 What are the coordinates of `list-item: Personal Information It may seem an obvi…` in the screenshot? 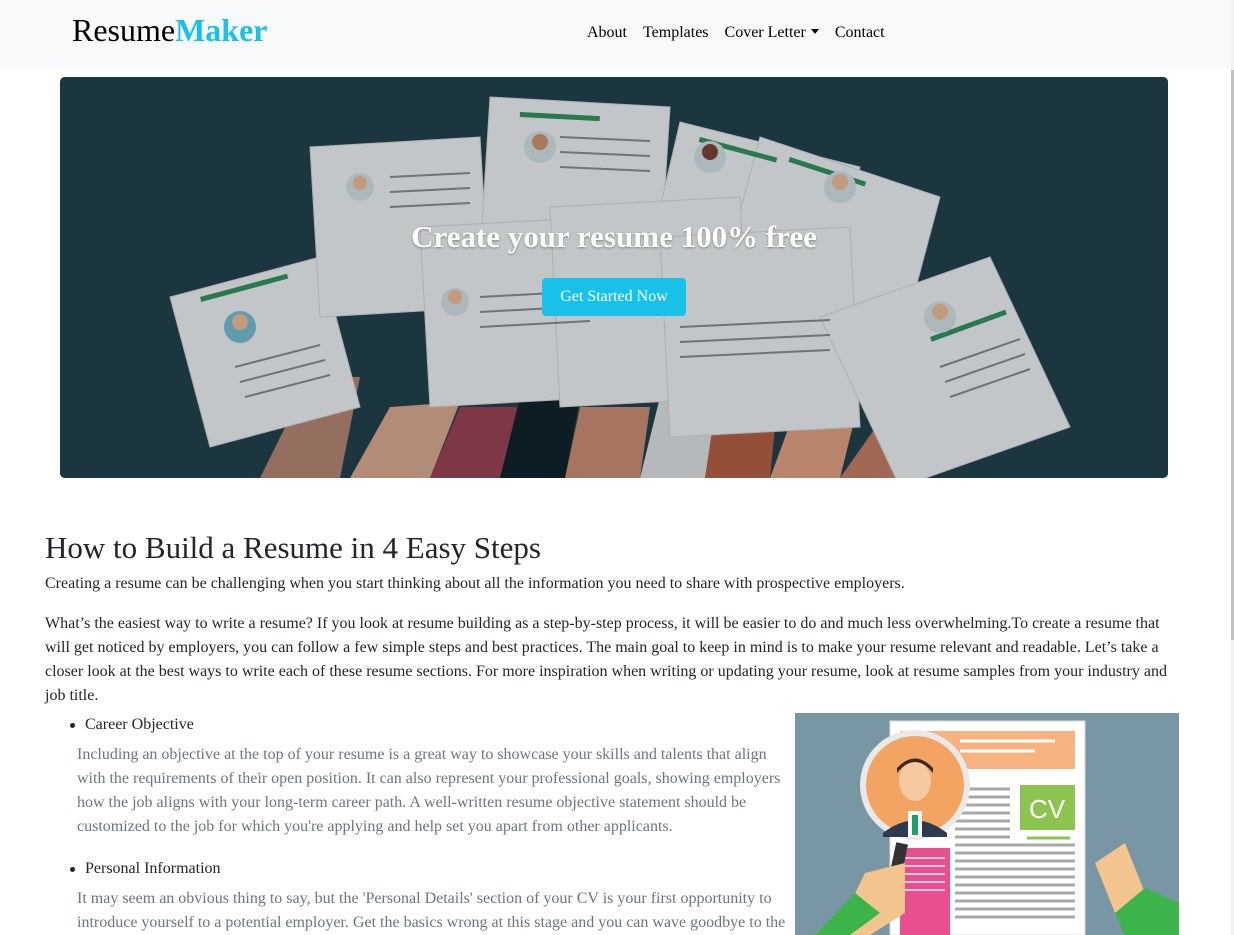 It's located at (420, 896).